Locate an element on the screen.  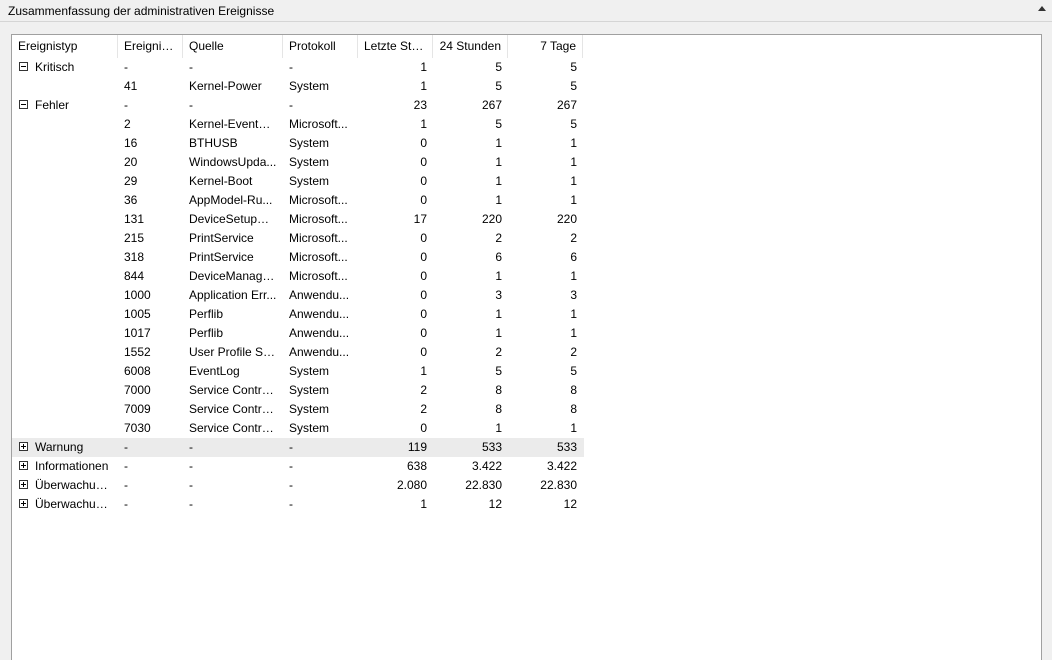
table-row: 6008 EventLog System 1 5 5 is located at coordinates (298, 371).